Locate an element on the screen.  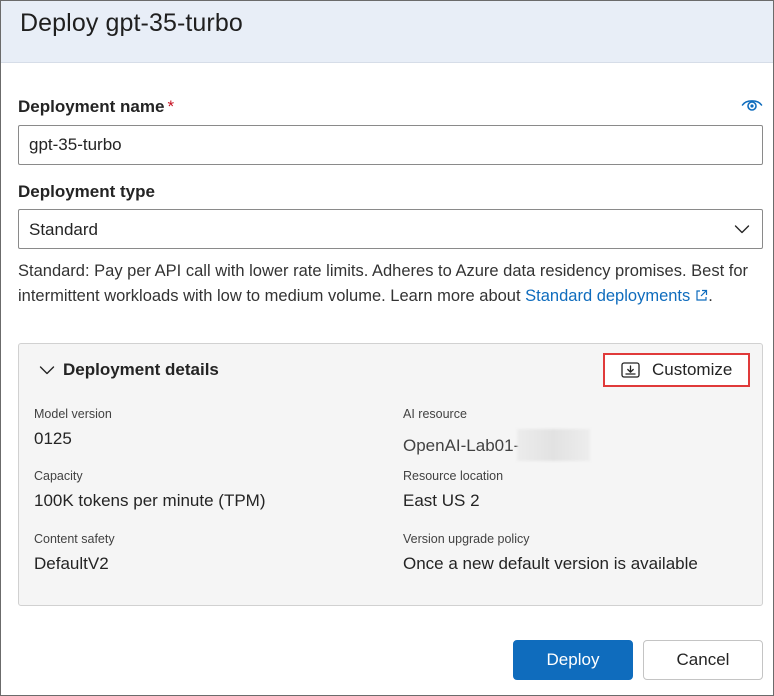
deployment-details-title: Deployment details is located at coordinates (141, 369).